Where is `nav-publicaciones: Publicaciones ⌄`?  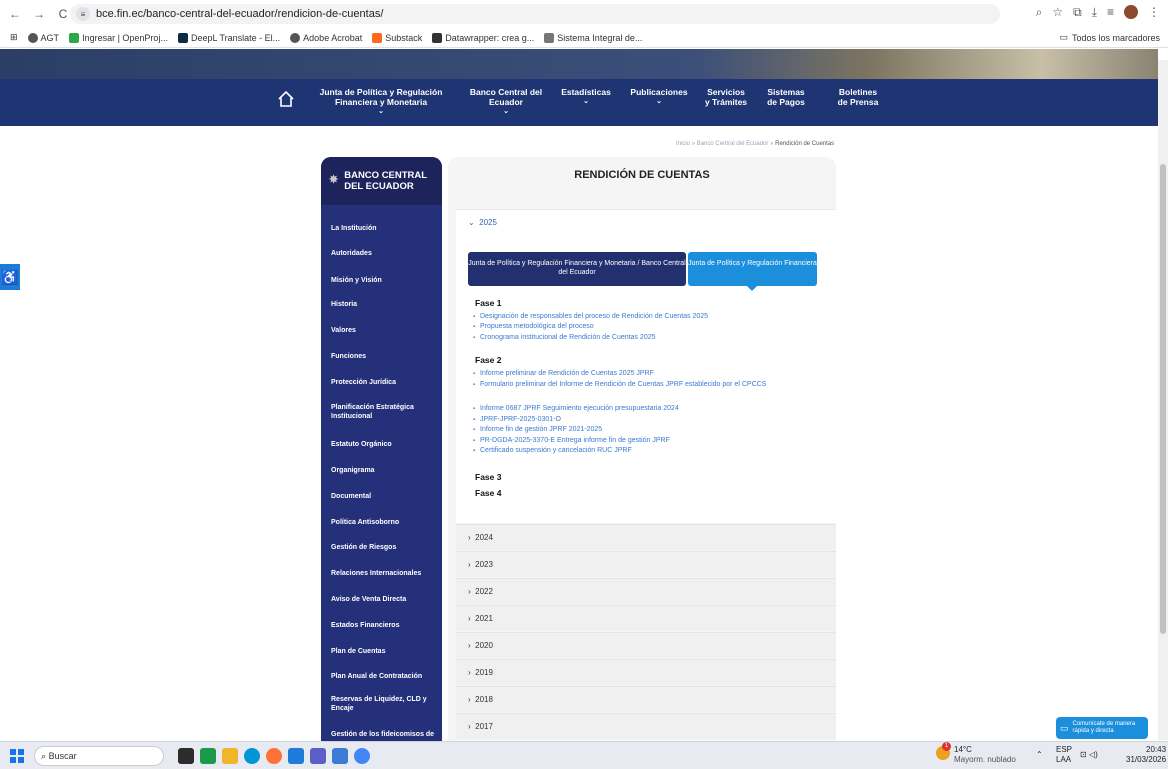 nav-publicaciones: Publicaciones ⌄ is located at coordinates (659, 97).